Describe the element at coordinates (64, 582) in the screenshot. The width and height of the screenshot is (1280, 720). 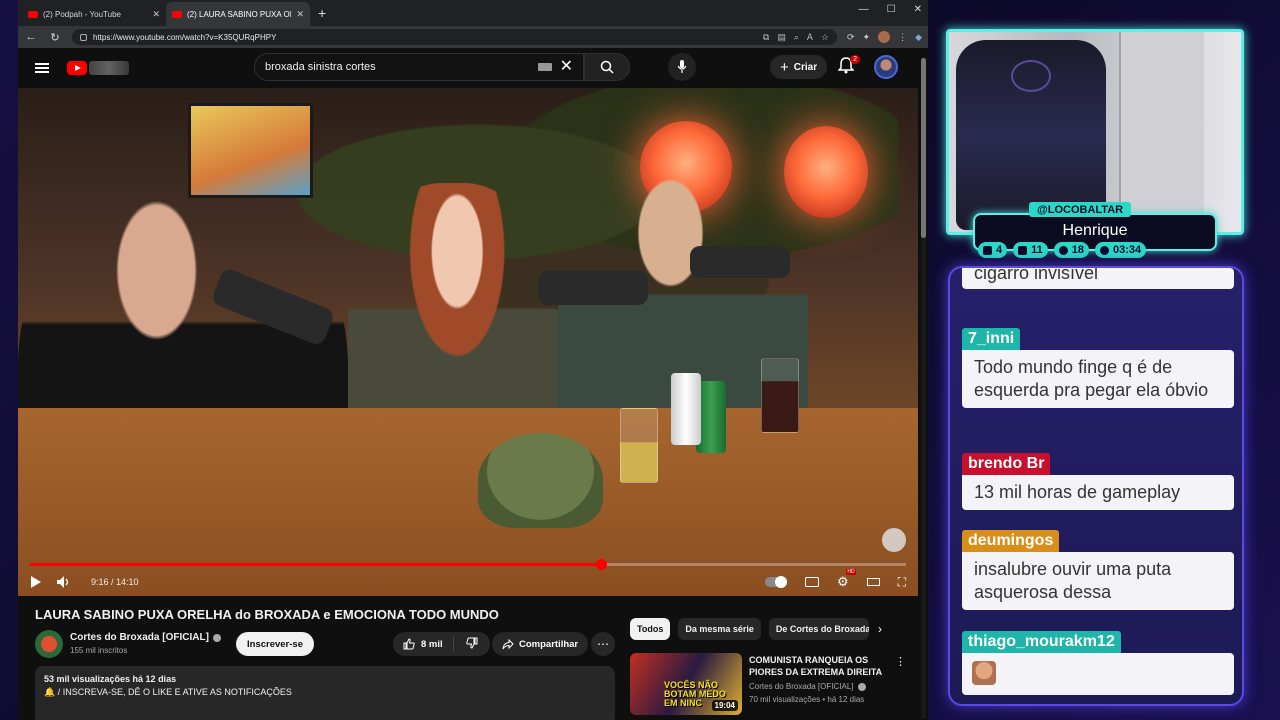
I see `volume-button` at that location.